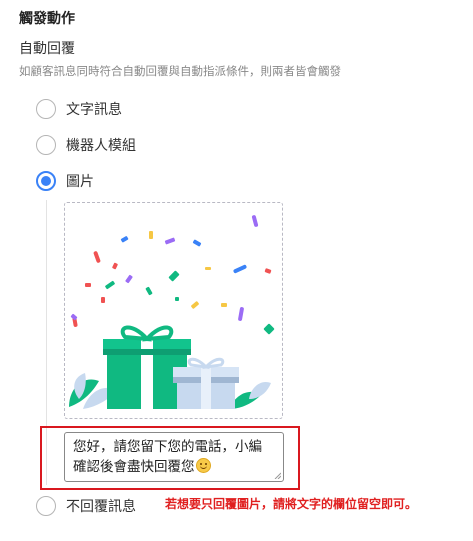 This screenshot has width=473, height=541. What do you see at coordinates (134, 467) in the screenshot?
I see `message-text: 確認後會盡快回覆您` at bounding box center [134, 467].